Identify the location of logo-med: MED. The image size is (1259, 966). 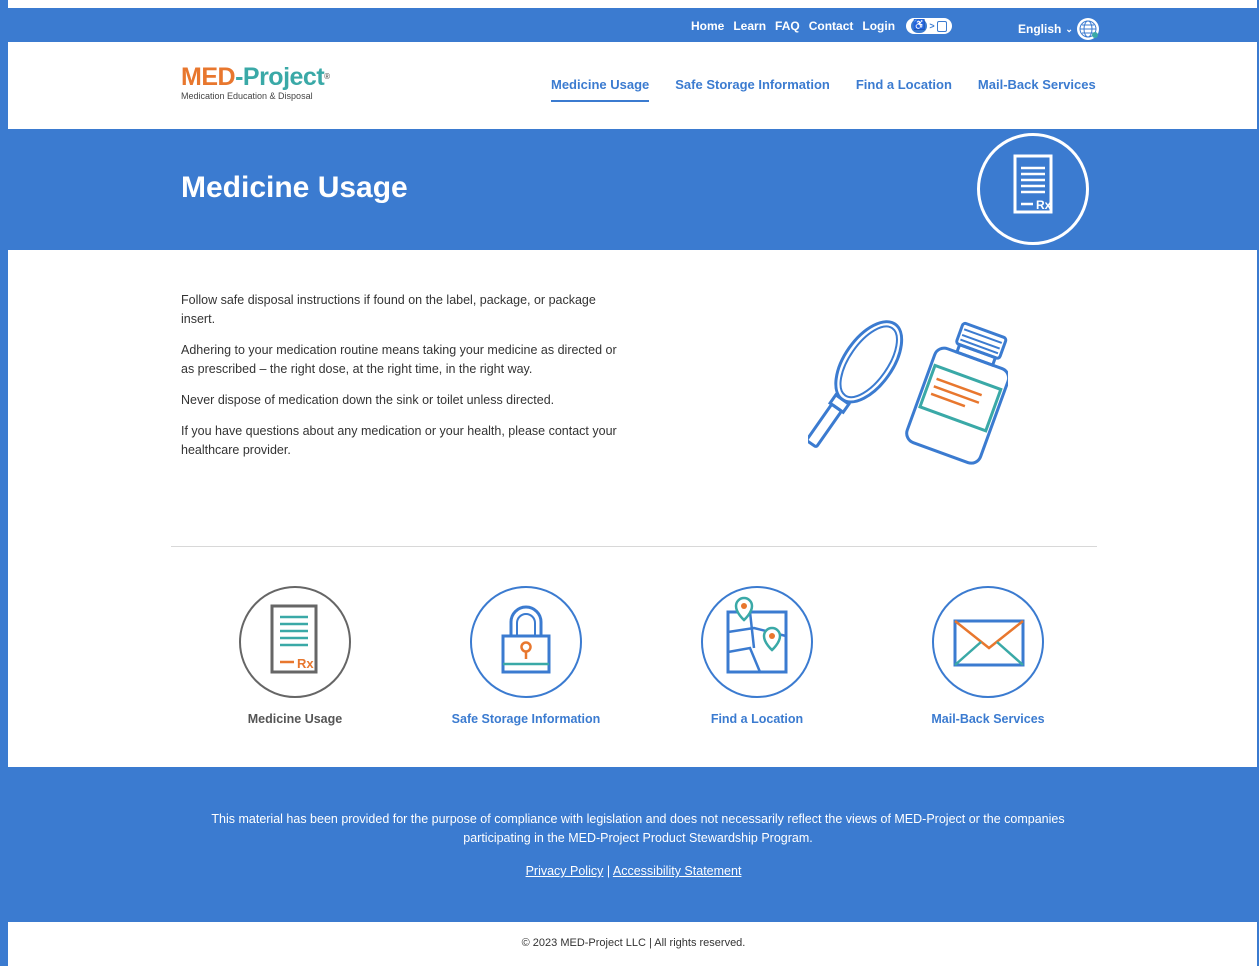
(208, 77).